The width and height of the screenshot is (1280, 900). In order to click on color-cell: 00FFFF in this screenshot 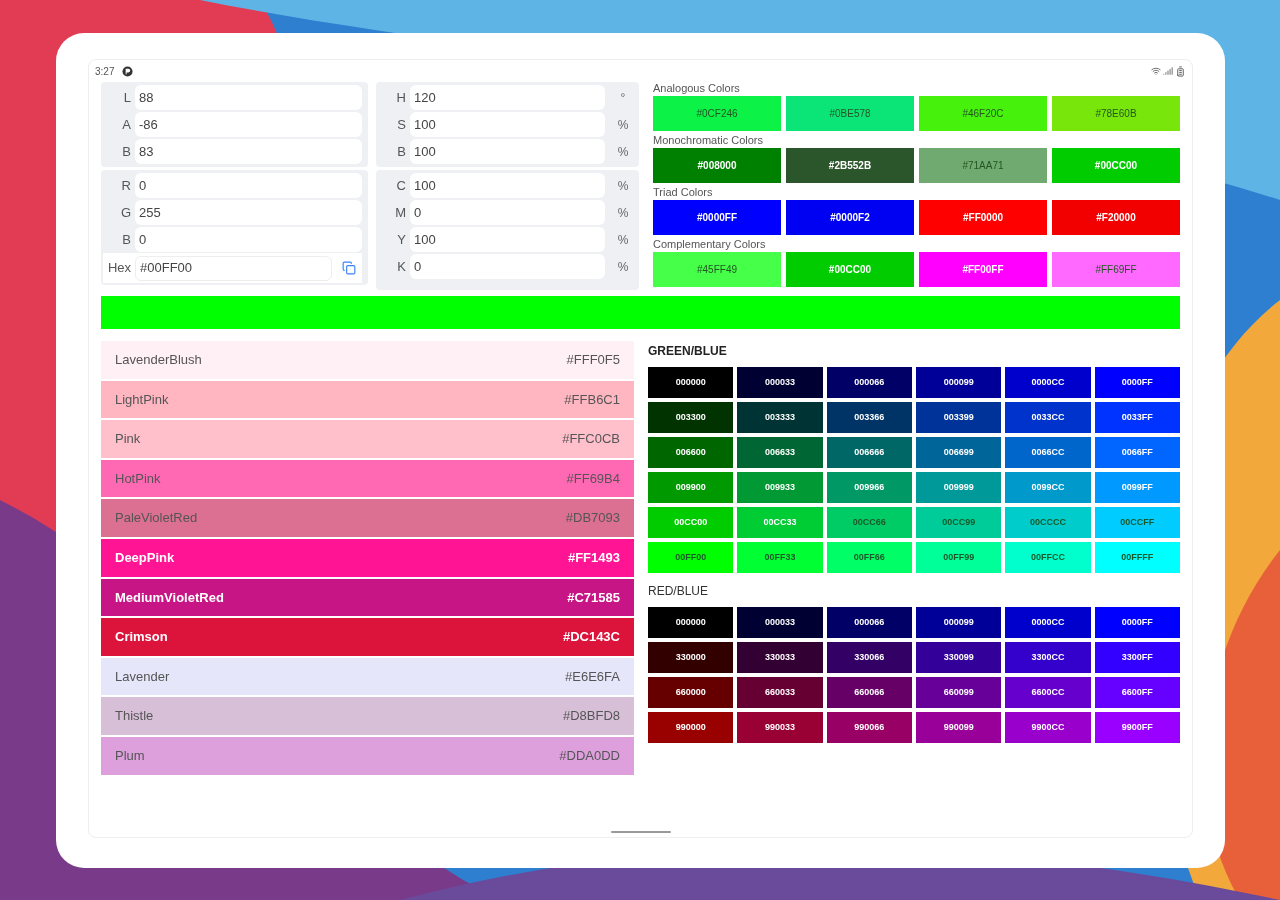, I will do `click(1137, 557)`.